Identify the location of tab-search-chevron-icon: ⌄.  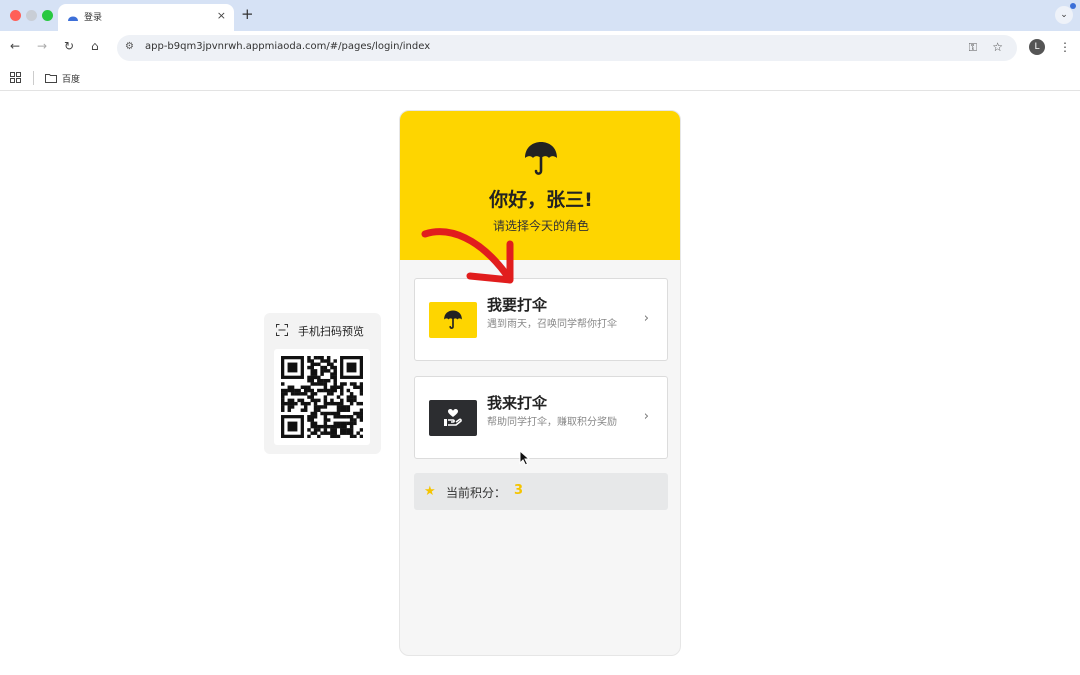
(1064, 15).